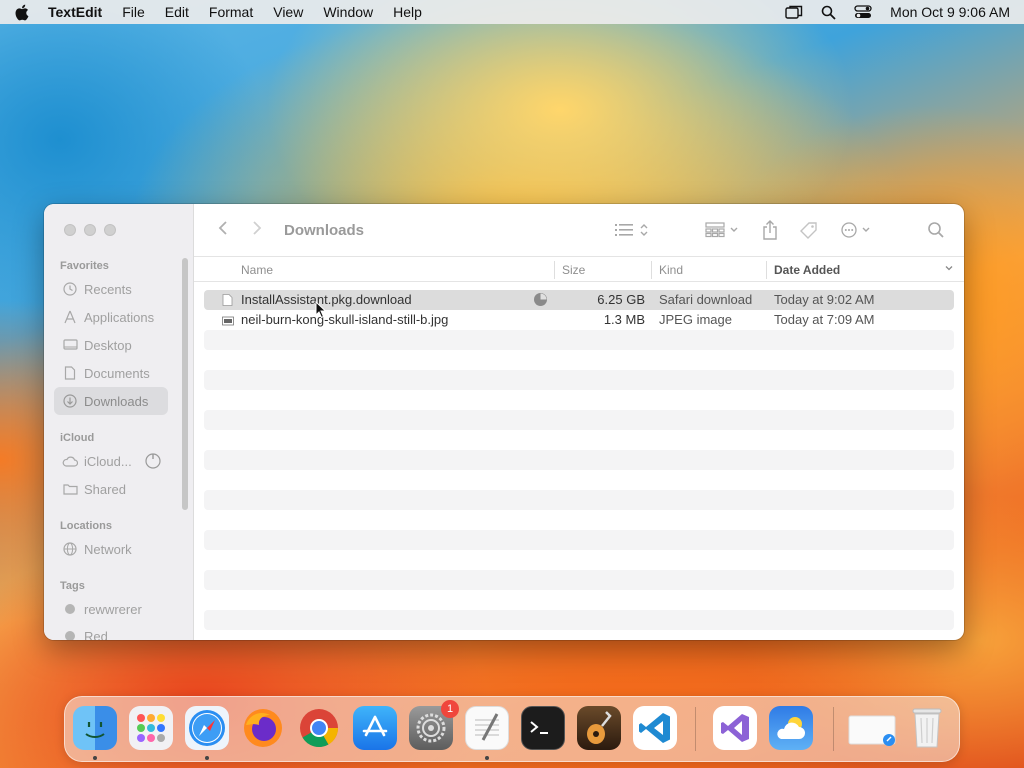 The image size is (1024, 768). Describe the element at coordinates (110, 230) in the screenshot. I see `zoom-window-button` at that location.